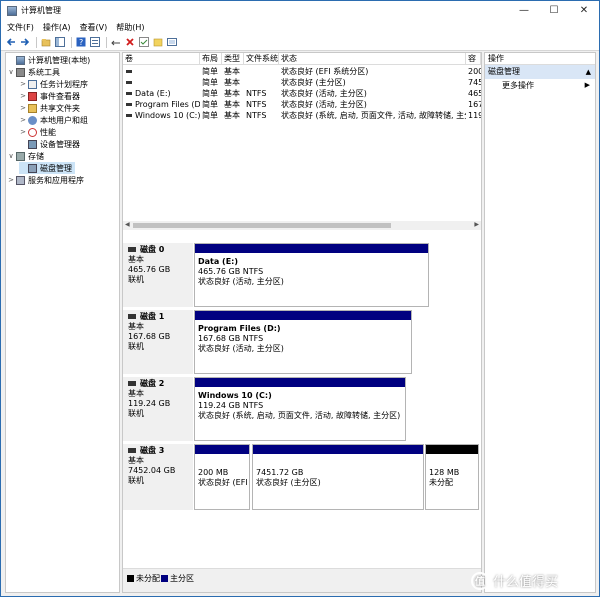 The width and height of the screenshot is (600, 597). I want to click on tree-item-system-tools: ∨ 系统工具, so click(33, 72).